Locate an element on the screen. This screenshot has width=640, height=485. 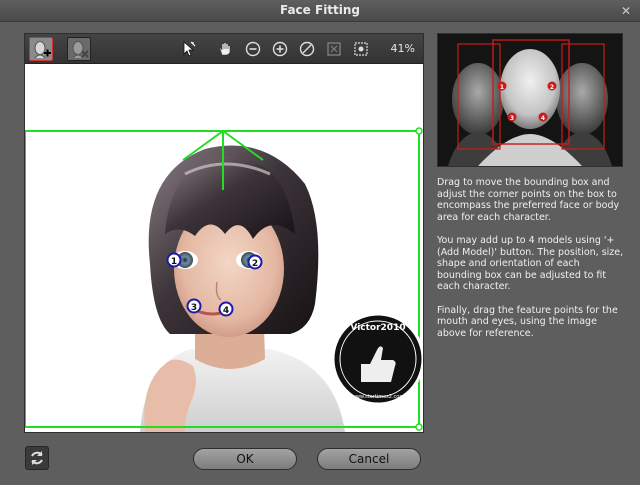
pan-hand-icon is located at coordinates (225, 49).